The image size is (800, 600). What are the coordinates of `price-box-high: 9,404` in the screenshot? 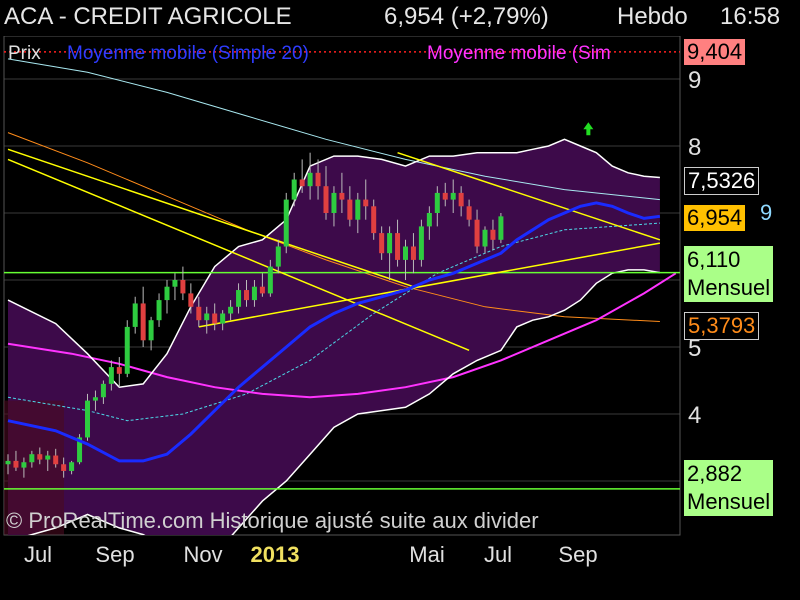 It's located at (715, 52).